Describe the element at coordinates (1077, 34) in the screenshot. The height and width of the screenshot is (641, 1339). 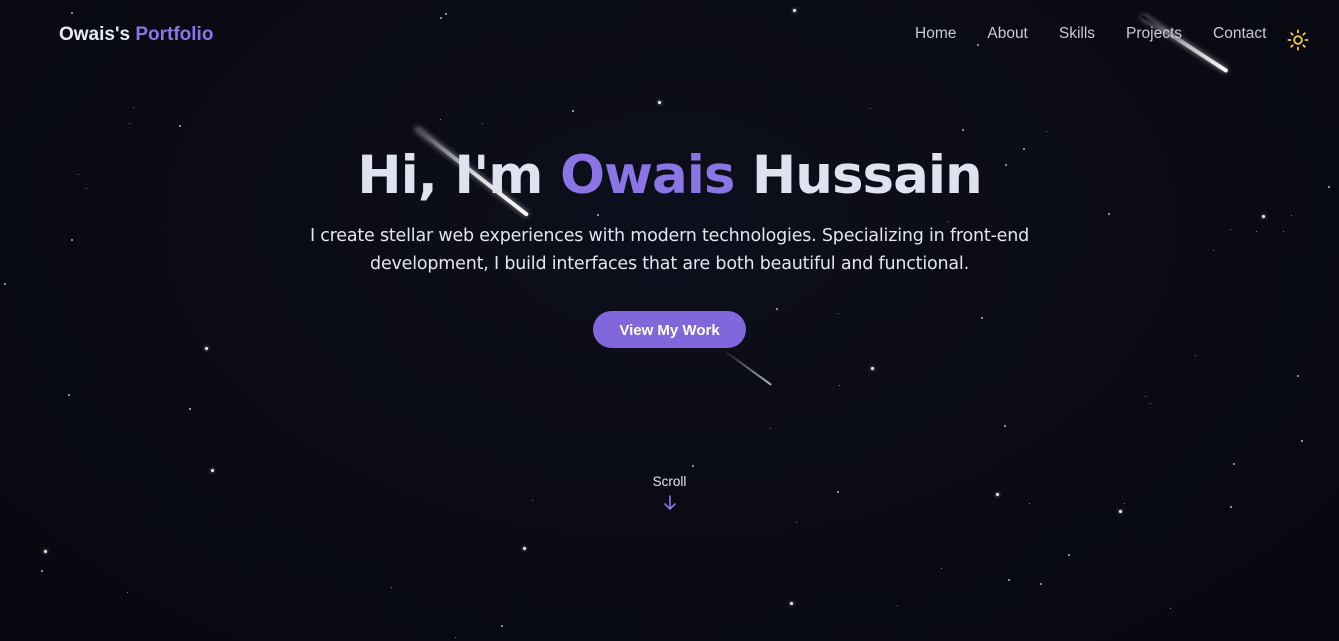
I see `nav-link-skills: Skills` at that location.